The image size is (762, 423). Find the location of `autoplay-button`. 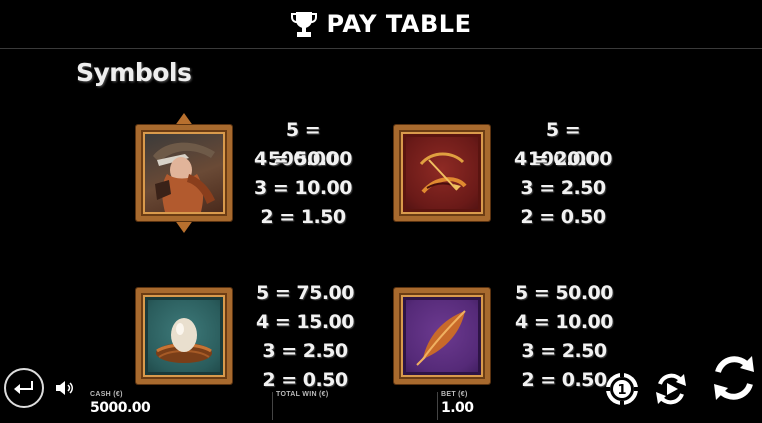

autoplay-button is located at coordinates (671, 389).